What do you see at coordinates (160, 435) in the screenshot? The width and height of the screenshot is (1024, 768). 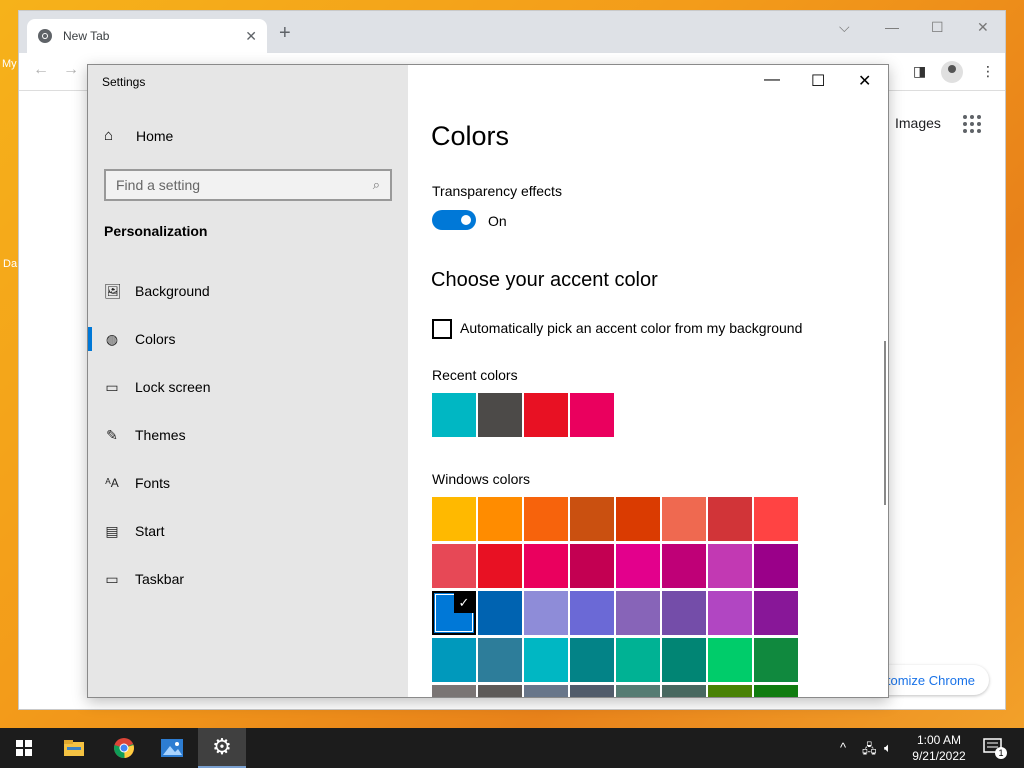 I see `sidebar-item-label: Themes` at bounding box center [160, 435].